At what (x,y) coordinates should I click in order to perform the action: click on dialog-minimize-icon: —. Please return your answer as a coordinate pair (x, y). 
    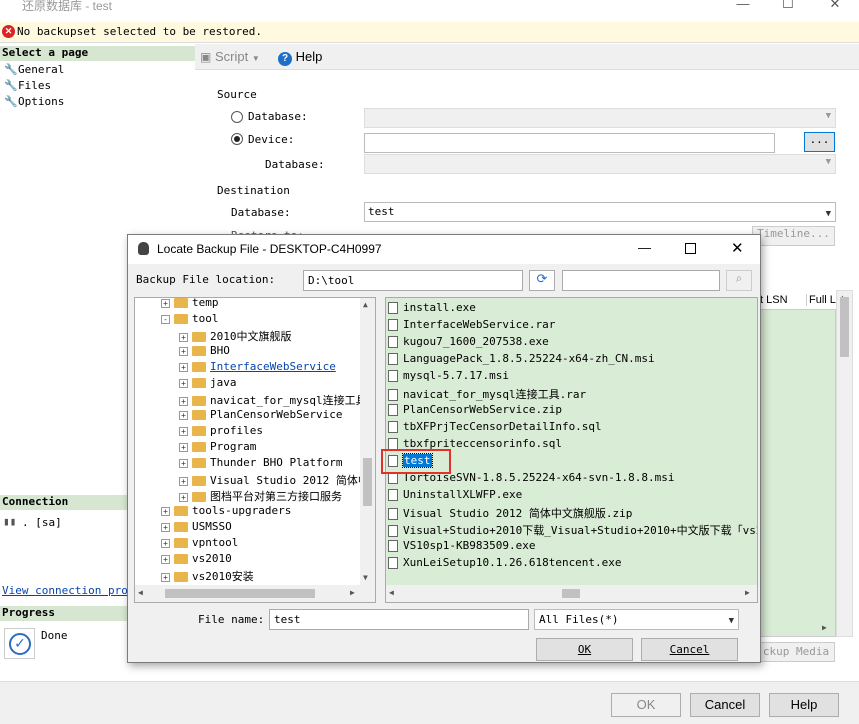
    Looking at the image, I should click on (644, 247).